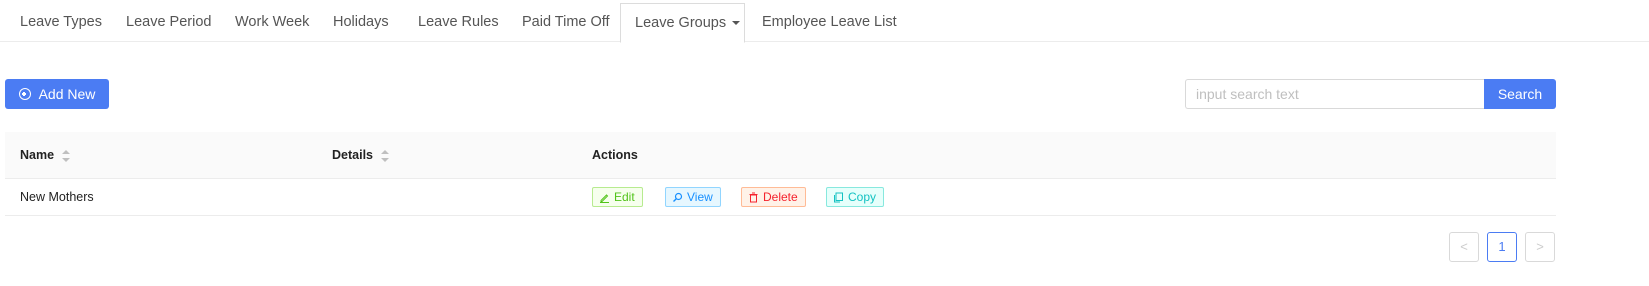 The image size is (1649, 286). Describe the element at coordinates (1464, 247) in the screenshot. I see `pagination-prev-button: <` at that location.